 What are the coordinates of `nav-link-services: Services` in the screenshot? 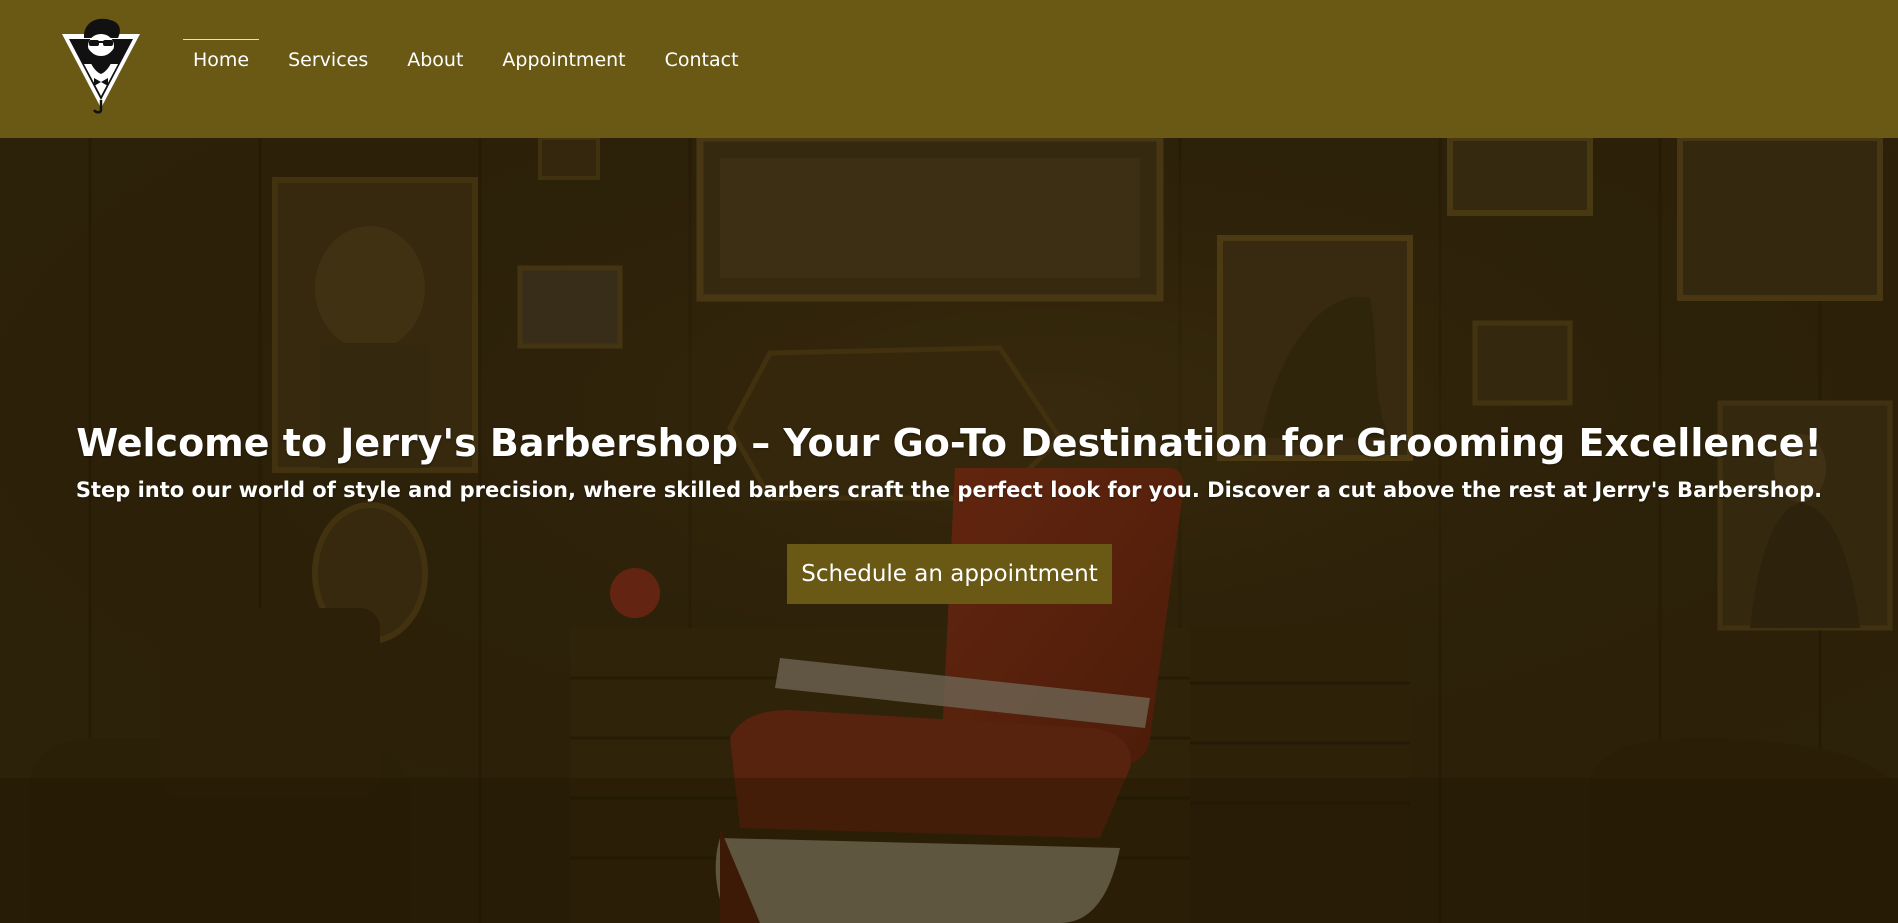 It's located at (328, 60).